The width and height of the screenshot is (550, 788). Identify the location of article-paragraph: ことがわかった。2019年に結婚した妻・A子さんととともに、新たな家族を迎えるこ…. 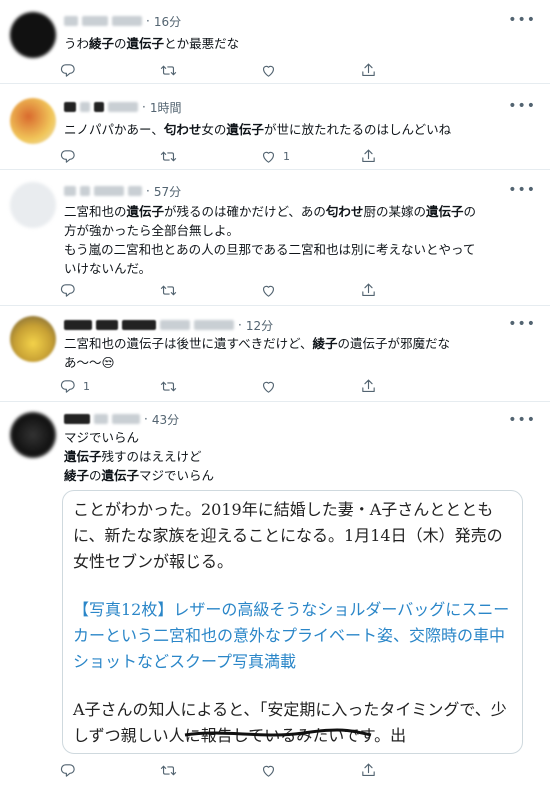
(288, 535).